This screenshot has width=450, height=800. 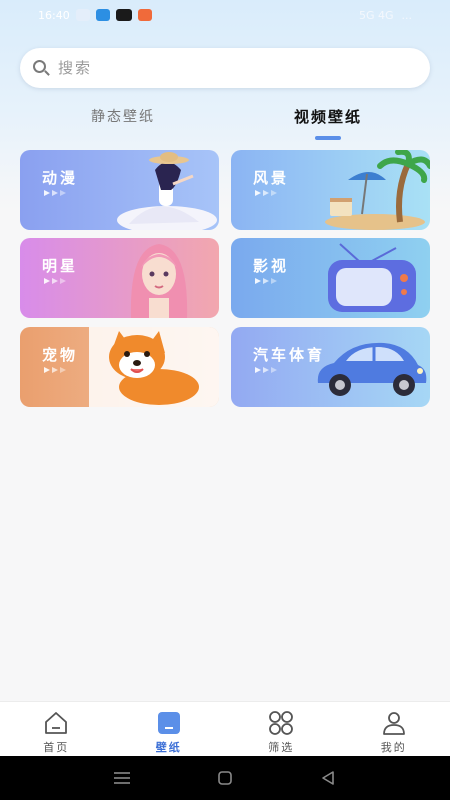 I want to click on nav-item-wallpaper: 壁纸, so click(x=169, y=729).